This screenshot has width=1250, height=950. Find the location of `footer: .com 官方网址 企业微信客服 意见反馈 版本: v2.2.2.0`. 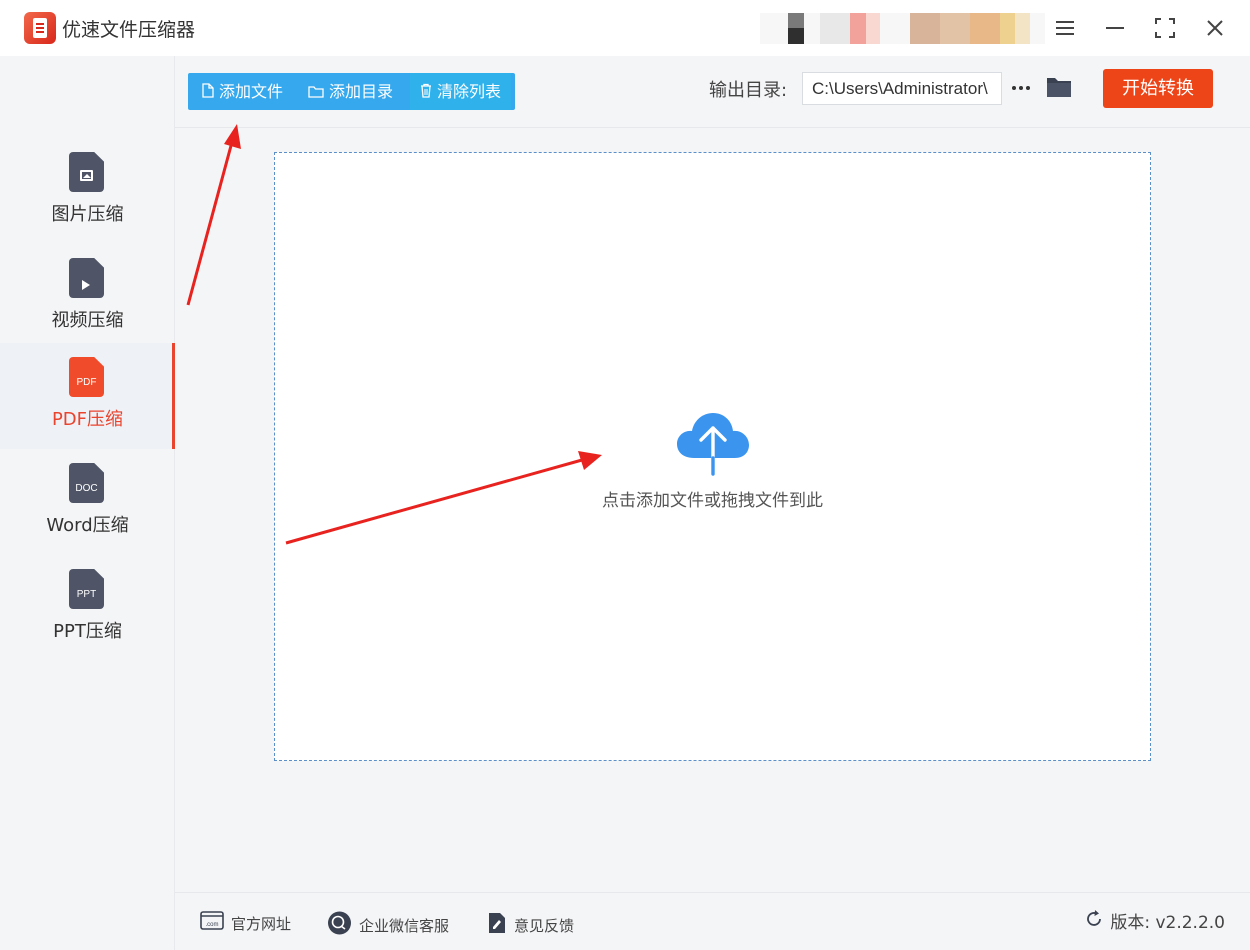

footer: .com 官方网址 企业微信客服 意见反馈 版本: v2.2.2.0 is located at coordinates (712, 921).